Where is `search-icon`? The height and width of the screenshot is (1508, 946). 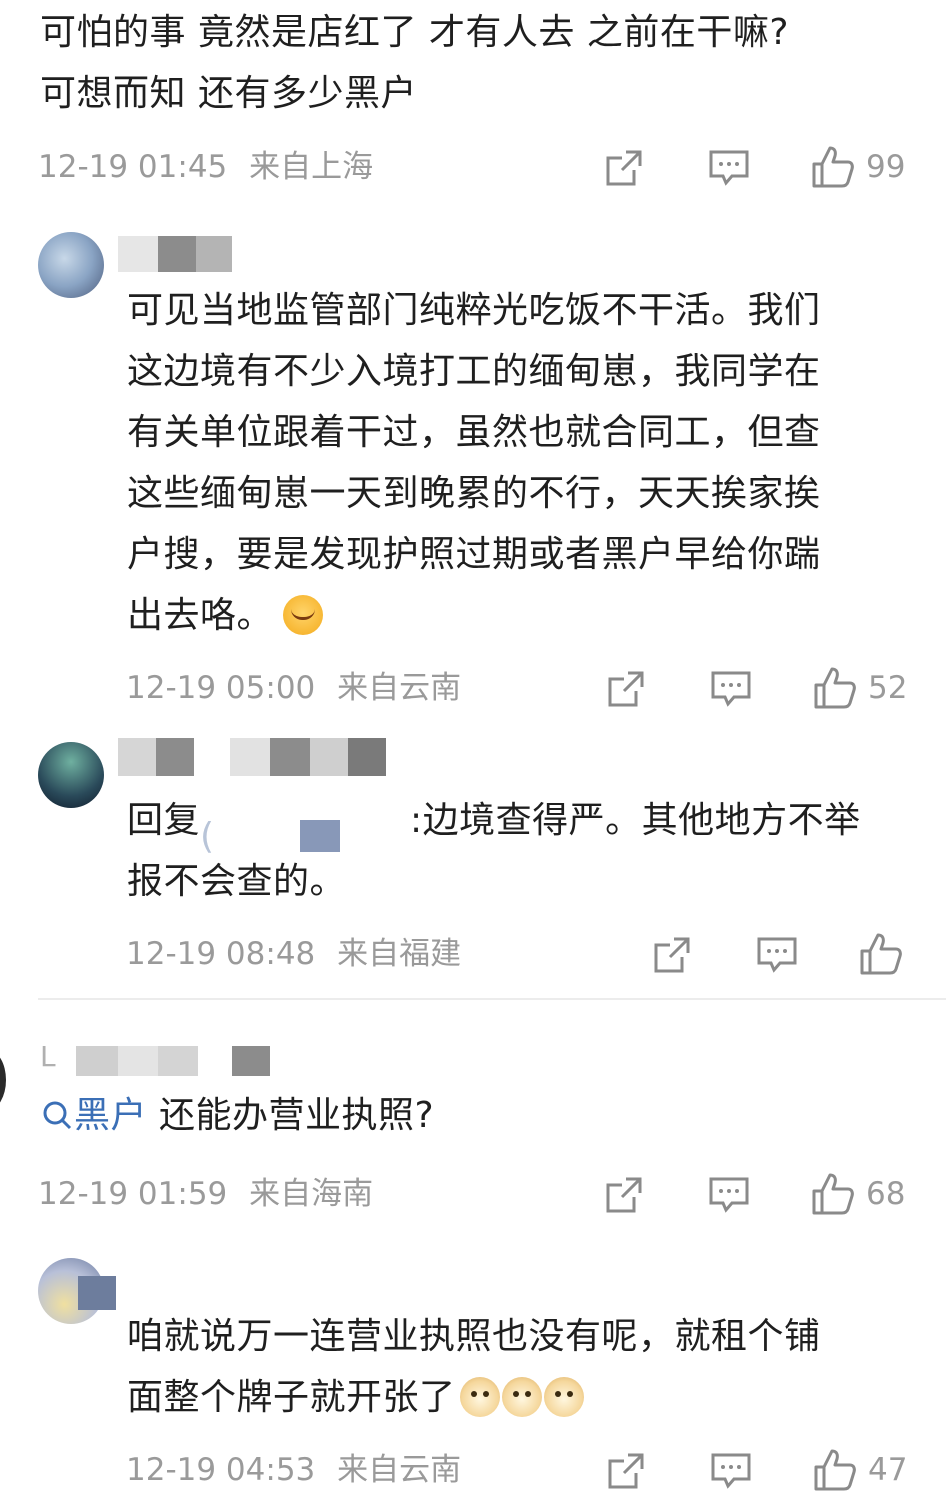
search-icon is located at coordinates (57, 1115).